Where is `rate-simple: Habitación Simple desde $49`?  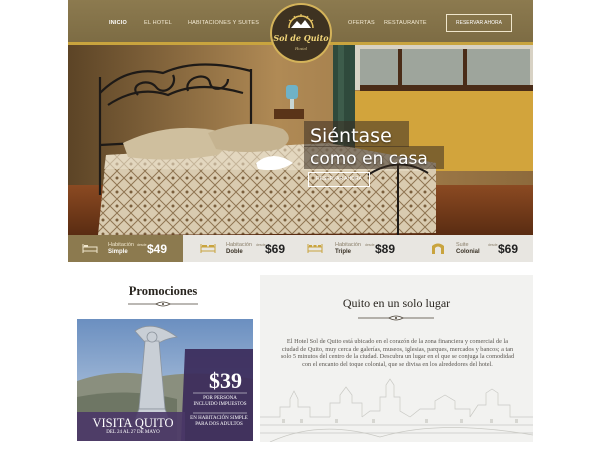
rate-simple: Habitación Simple desde $49 is located at coordinates (125, 248).